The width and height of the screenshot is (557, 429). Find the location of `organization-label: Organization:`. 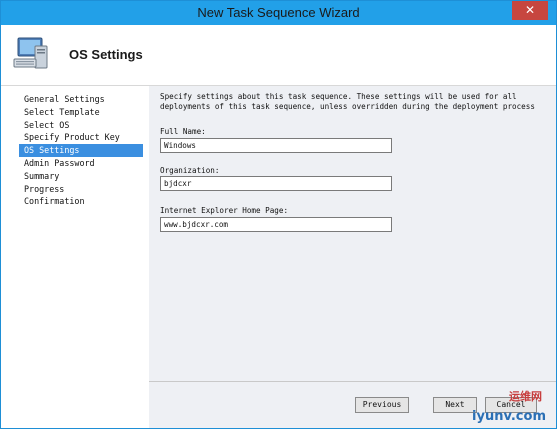

organization-label: Organization: is located at coordinates (190, 170).